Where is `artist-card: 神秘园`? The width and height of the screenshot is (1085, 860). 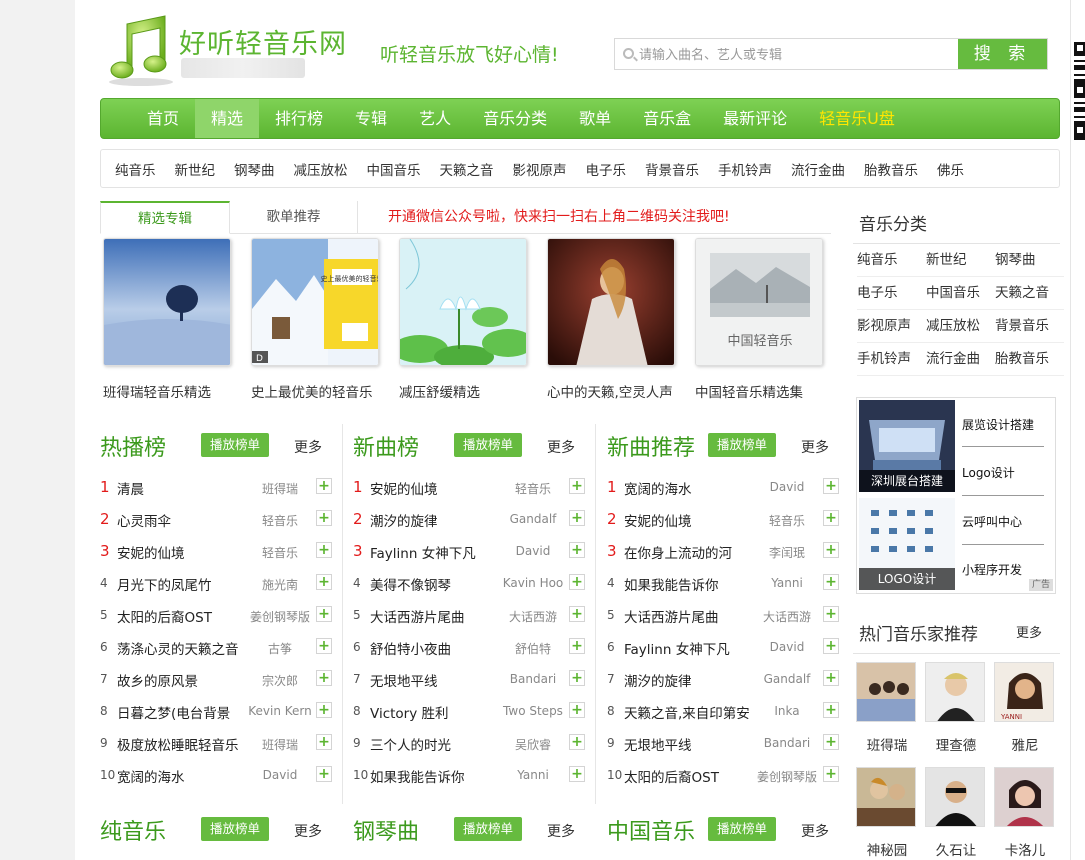
artist-card: 神秘园 is located at coordinates (887, 813).